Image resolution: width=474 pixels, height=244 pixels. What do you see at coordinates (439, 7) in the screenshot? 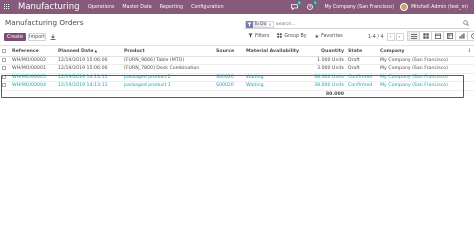
I see `user-menu: Mitchell Admin (test_m)` at bounding box center [439, 7].